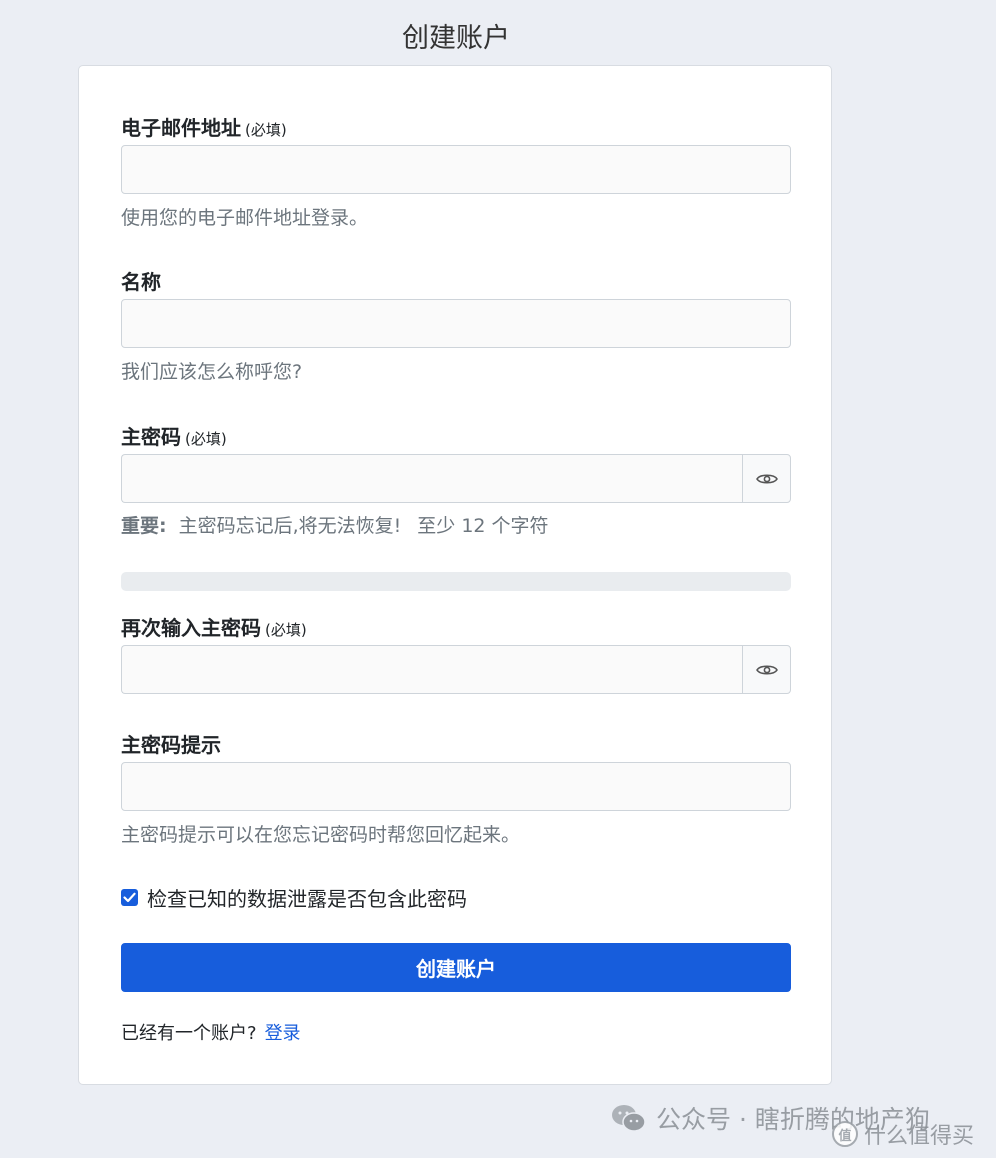 This screenshot has height=1158, width=996. Describe the element at coordinates (212, 372) in the screenshot. I see `name-help-text: 我们应该怎么称呼您?` at that location.